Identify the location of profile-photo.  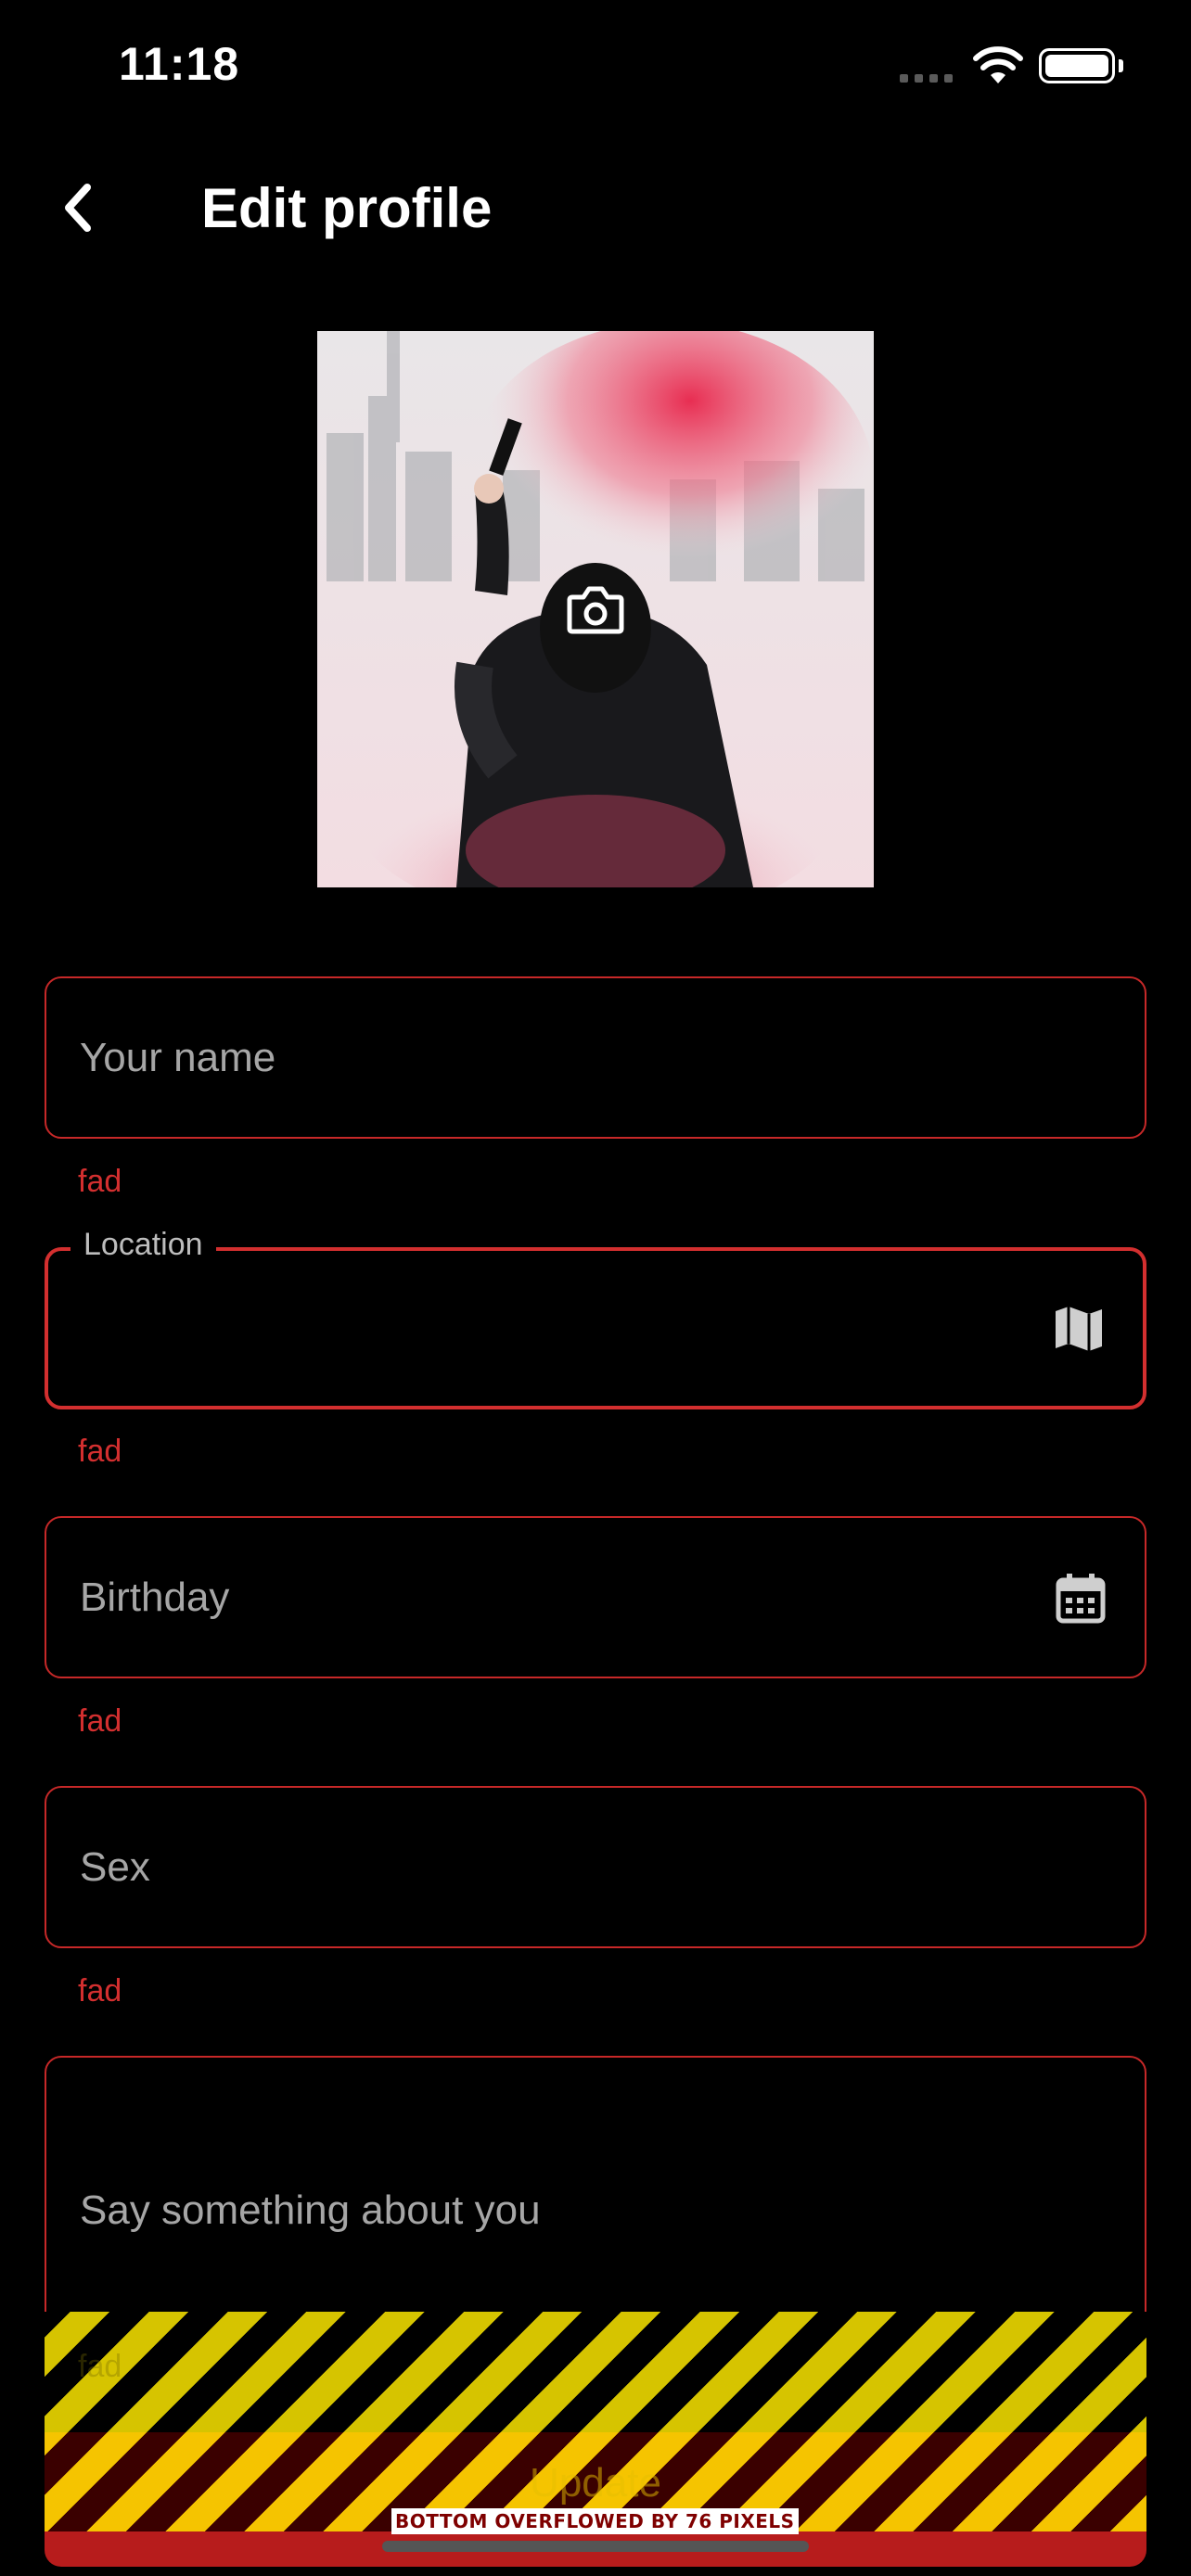
(595, 609).